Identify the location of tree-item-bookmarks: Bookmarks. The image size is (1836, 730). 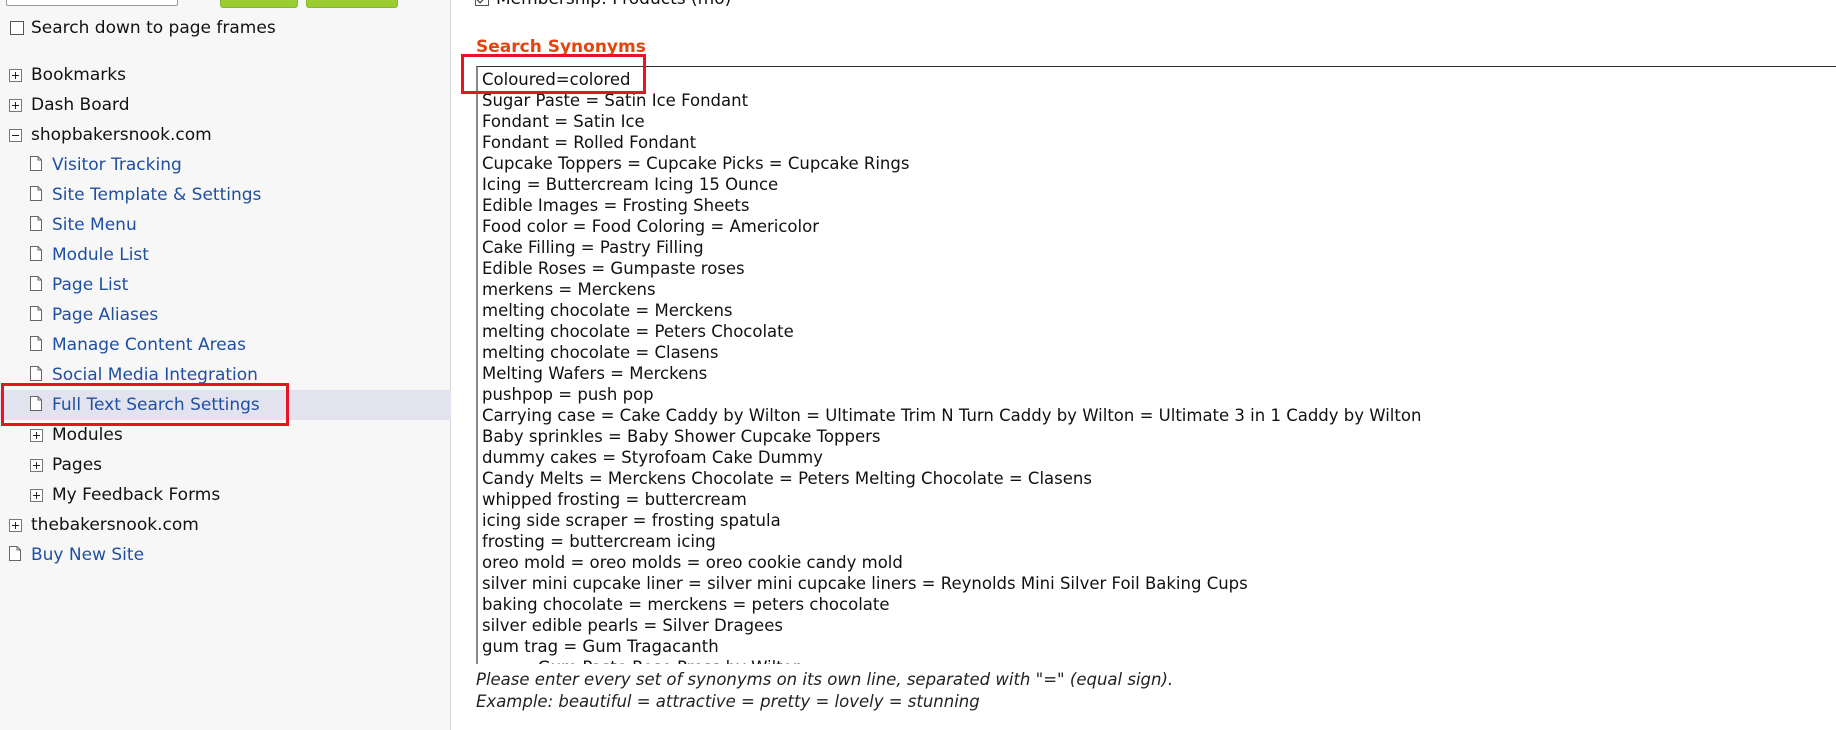
(67, 75).